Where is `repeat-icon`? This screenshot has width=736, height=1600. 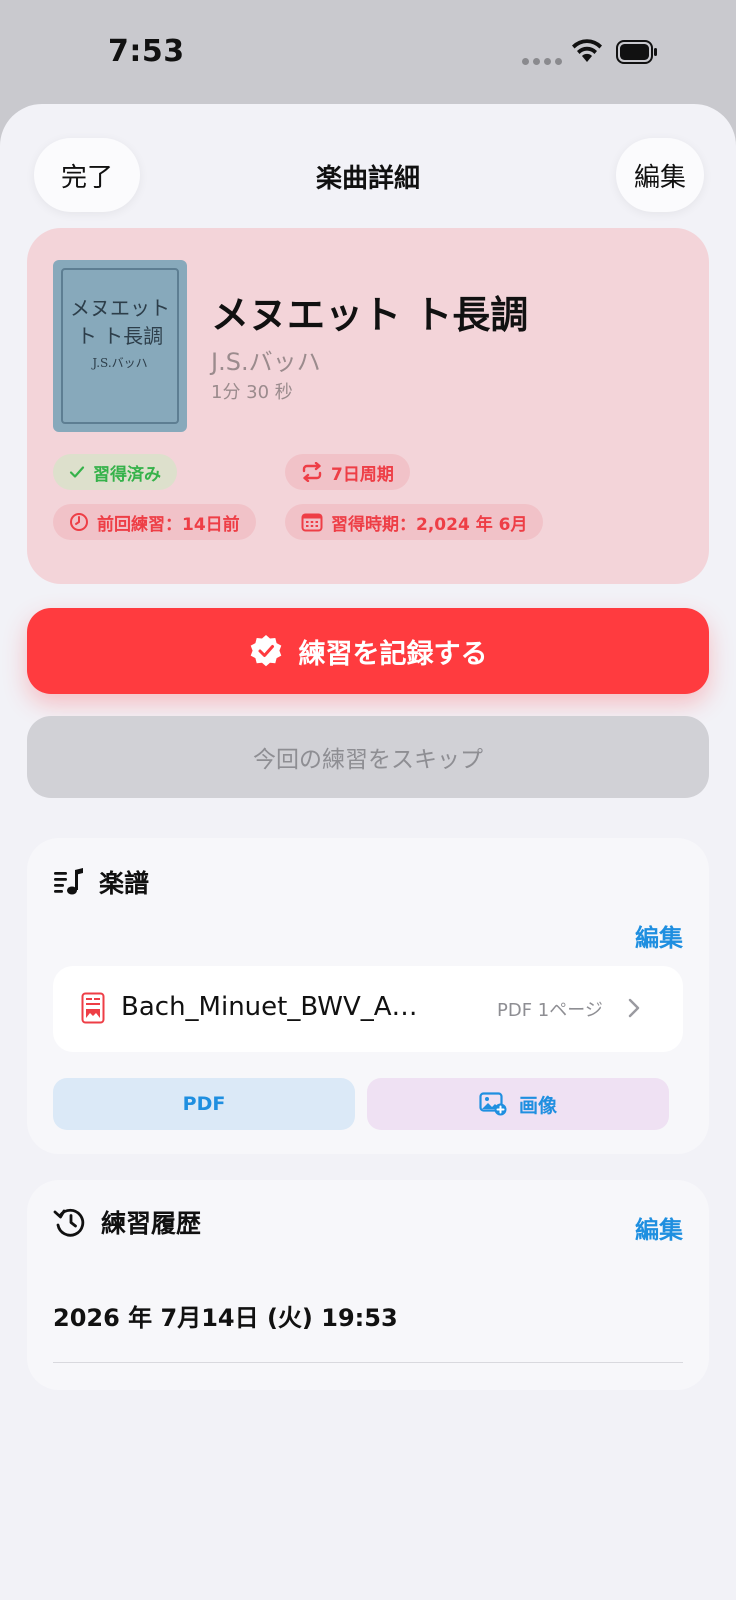 repeat-icon is located at coordinates (312, 472).